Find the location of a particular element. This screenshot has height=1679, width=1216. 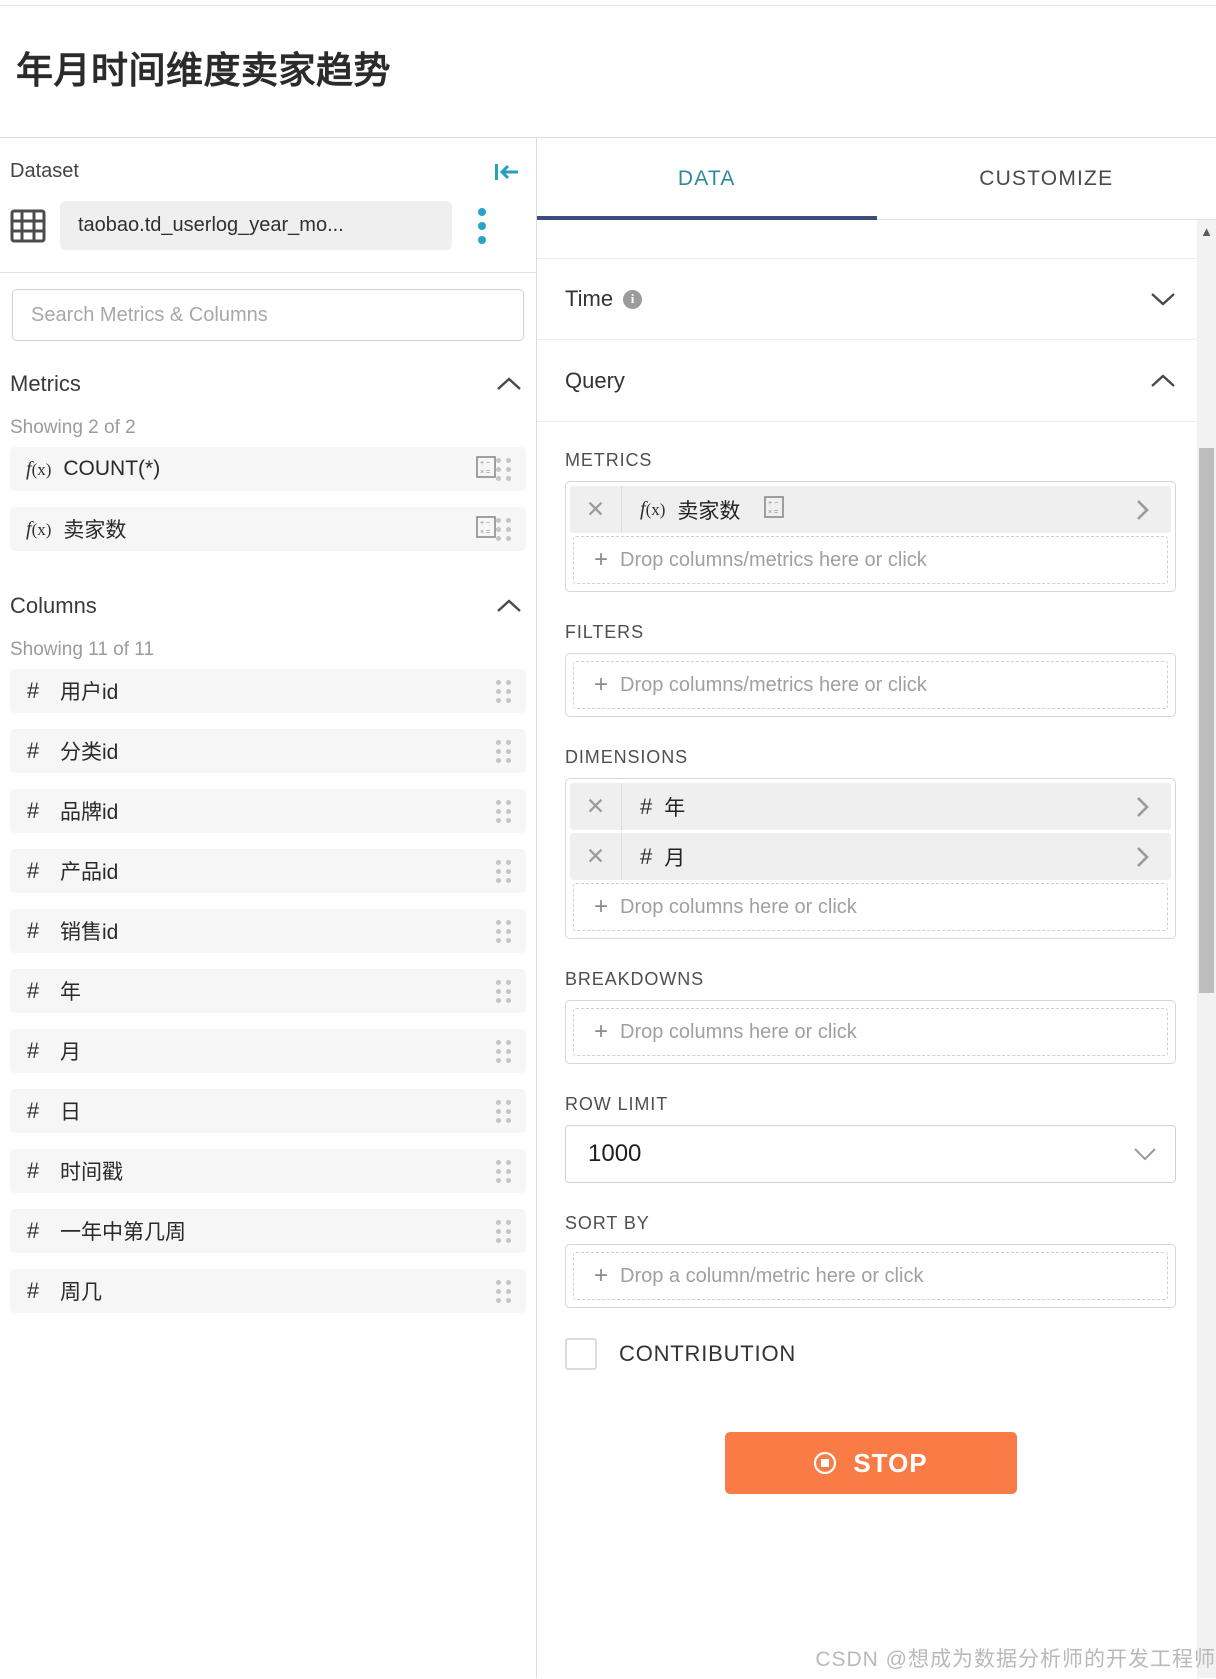

field-breakdowns: BREAKDOWNS + Drop columns here or click is located at coordinates (870, 1016).